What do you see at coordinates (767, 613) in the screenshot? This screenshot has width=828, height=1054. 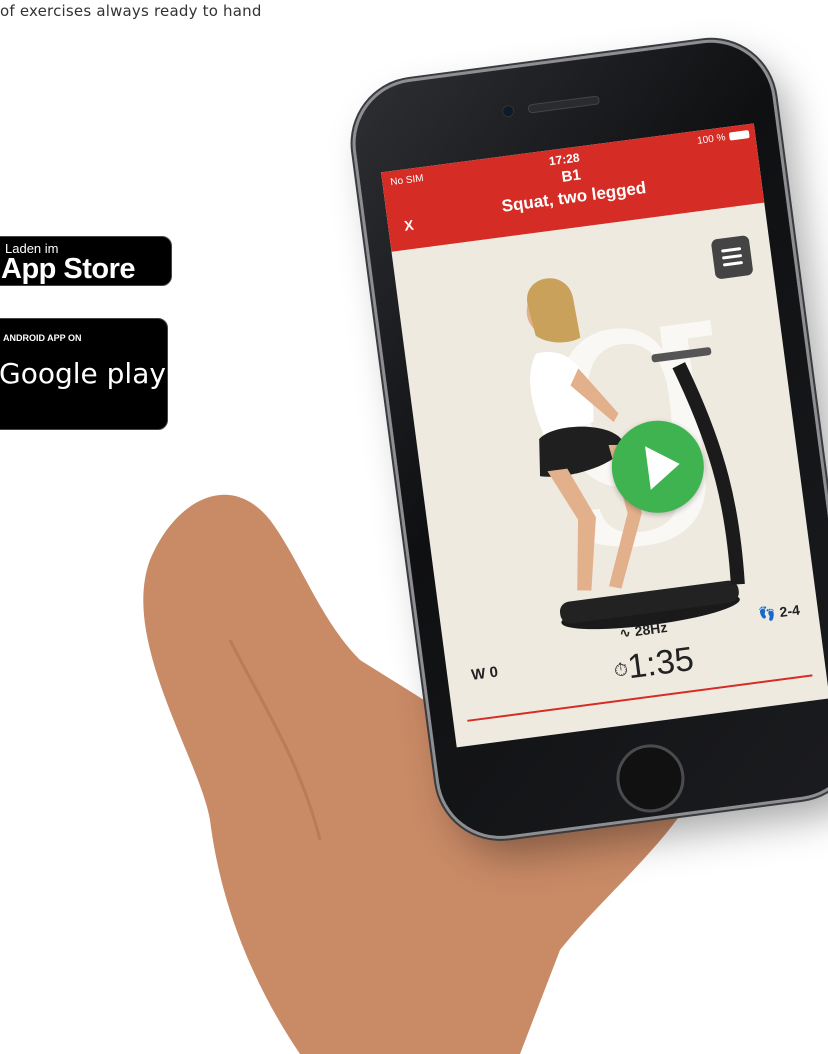 I see `footprint-icon: 👣` at bounding box center [767, 613].